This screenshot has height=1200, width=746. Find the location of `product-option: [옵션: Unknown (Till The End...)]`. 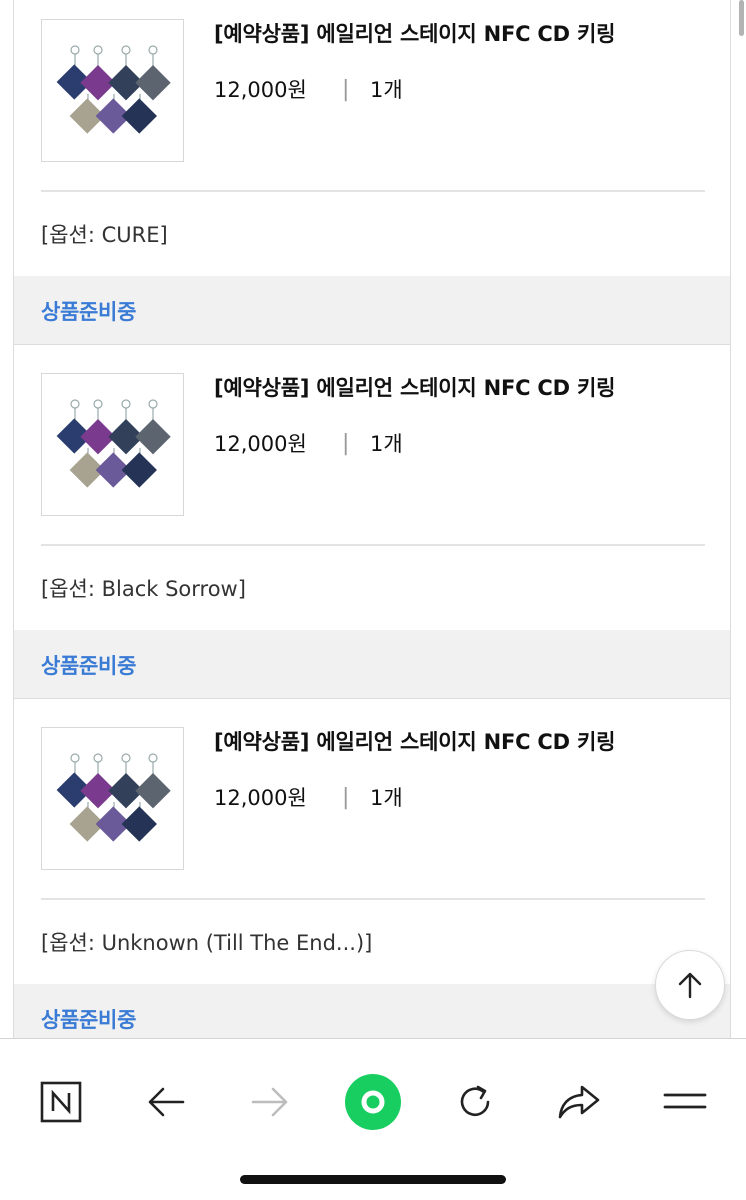

product-option: [옵션: Unknown (Till The End...)] is located at coordinates (207, 943).